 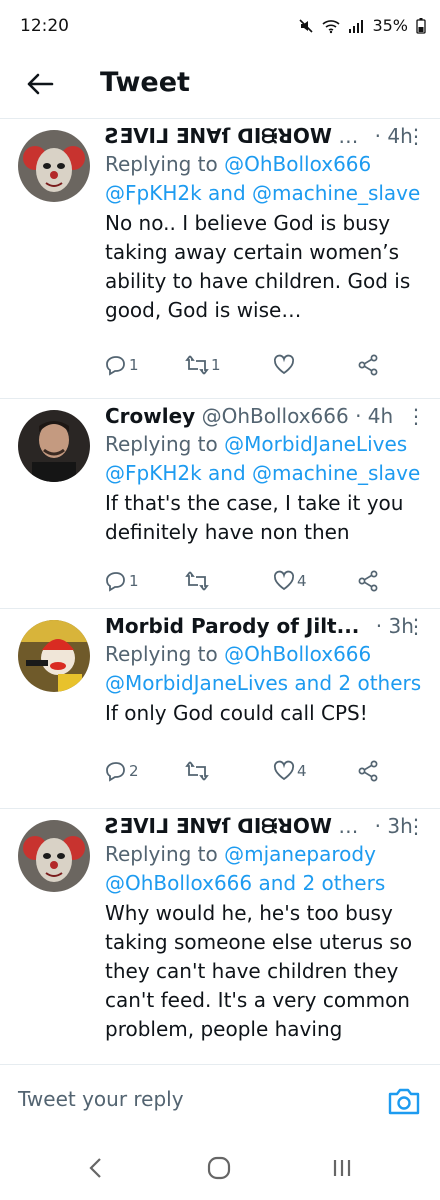 What do you see at coordinates (300, 854) in the screenshot?
I see `mention-link: @mjaneparody` at bounding box center [300, 854].